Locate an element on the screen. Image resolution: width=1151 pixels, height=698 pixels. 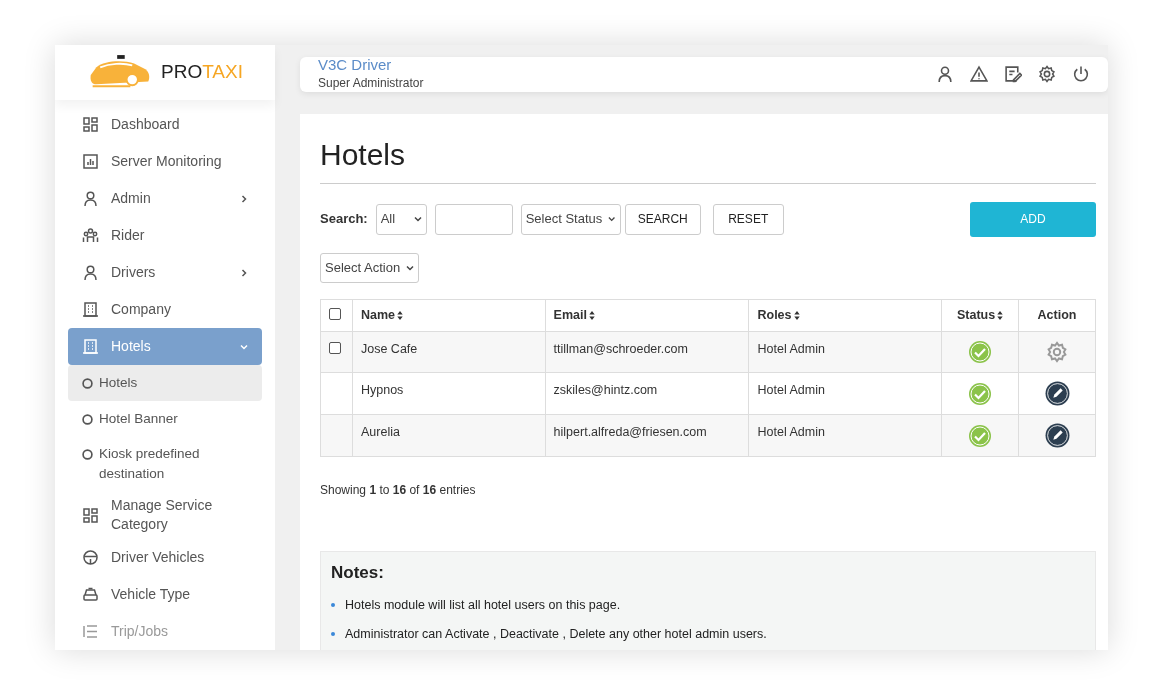
table-cell: zskiles@hintz.com is located at coordinates (605, 390).